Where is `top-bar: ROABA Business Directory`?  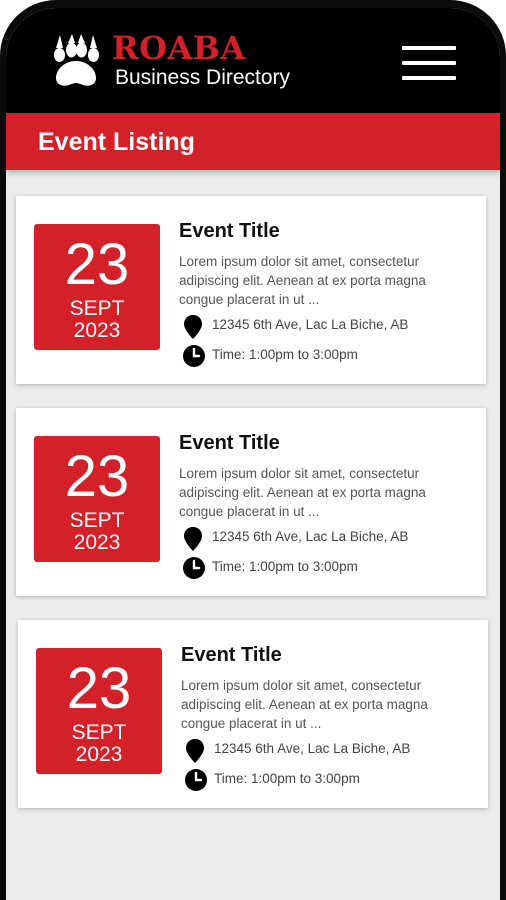
top-bar: ROABA Business Directory is located at coordinates (253, 60).